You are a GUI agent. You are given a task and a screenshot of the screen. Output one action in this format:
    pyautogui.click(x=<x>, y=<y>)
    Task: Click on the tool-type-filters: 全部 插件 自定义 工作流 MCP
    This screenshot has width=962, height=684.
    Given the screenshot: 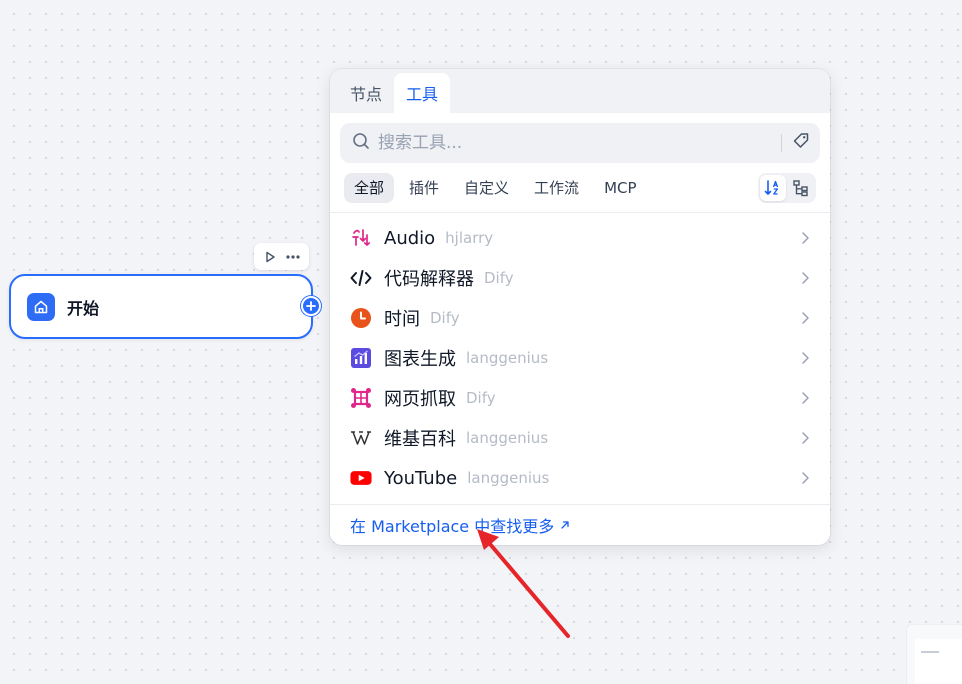 What is the action you would take?
    pyautogui.click(x=580, y=188)
    